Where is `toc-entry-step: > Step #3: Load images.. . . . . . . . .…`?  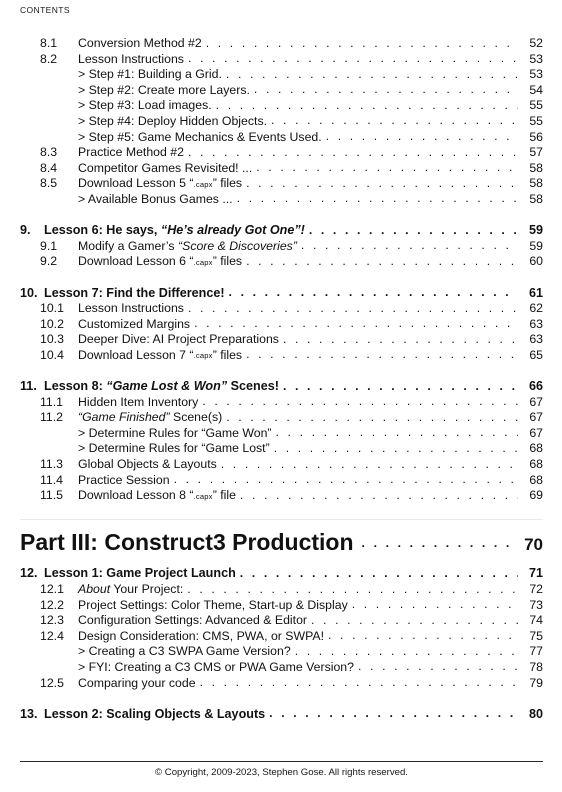 toc-entry-step: > Step #3: Load images.. . . . . . . . .… is located at coordinates (281, 106).